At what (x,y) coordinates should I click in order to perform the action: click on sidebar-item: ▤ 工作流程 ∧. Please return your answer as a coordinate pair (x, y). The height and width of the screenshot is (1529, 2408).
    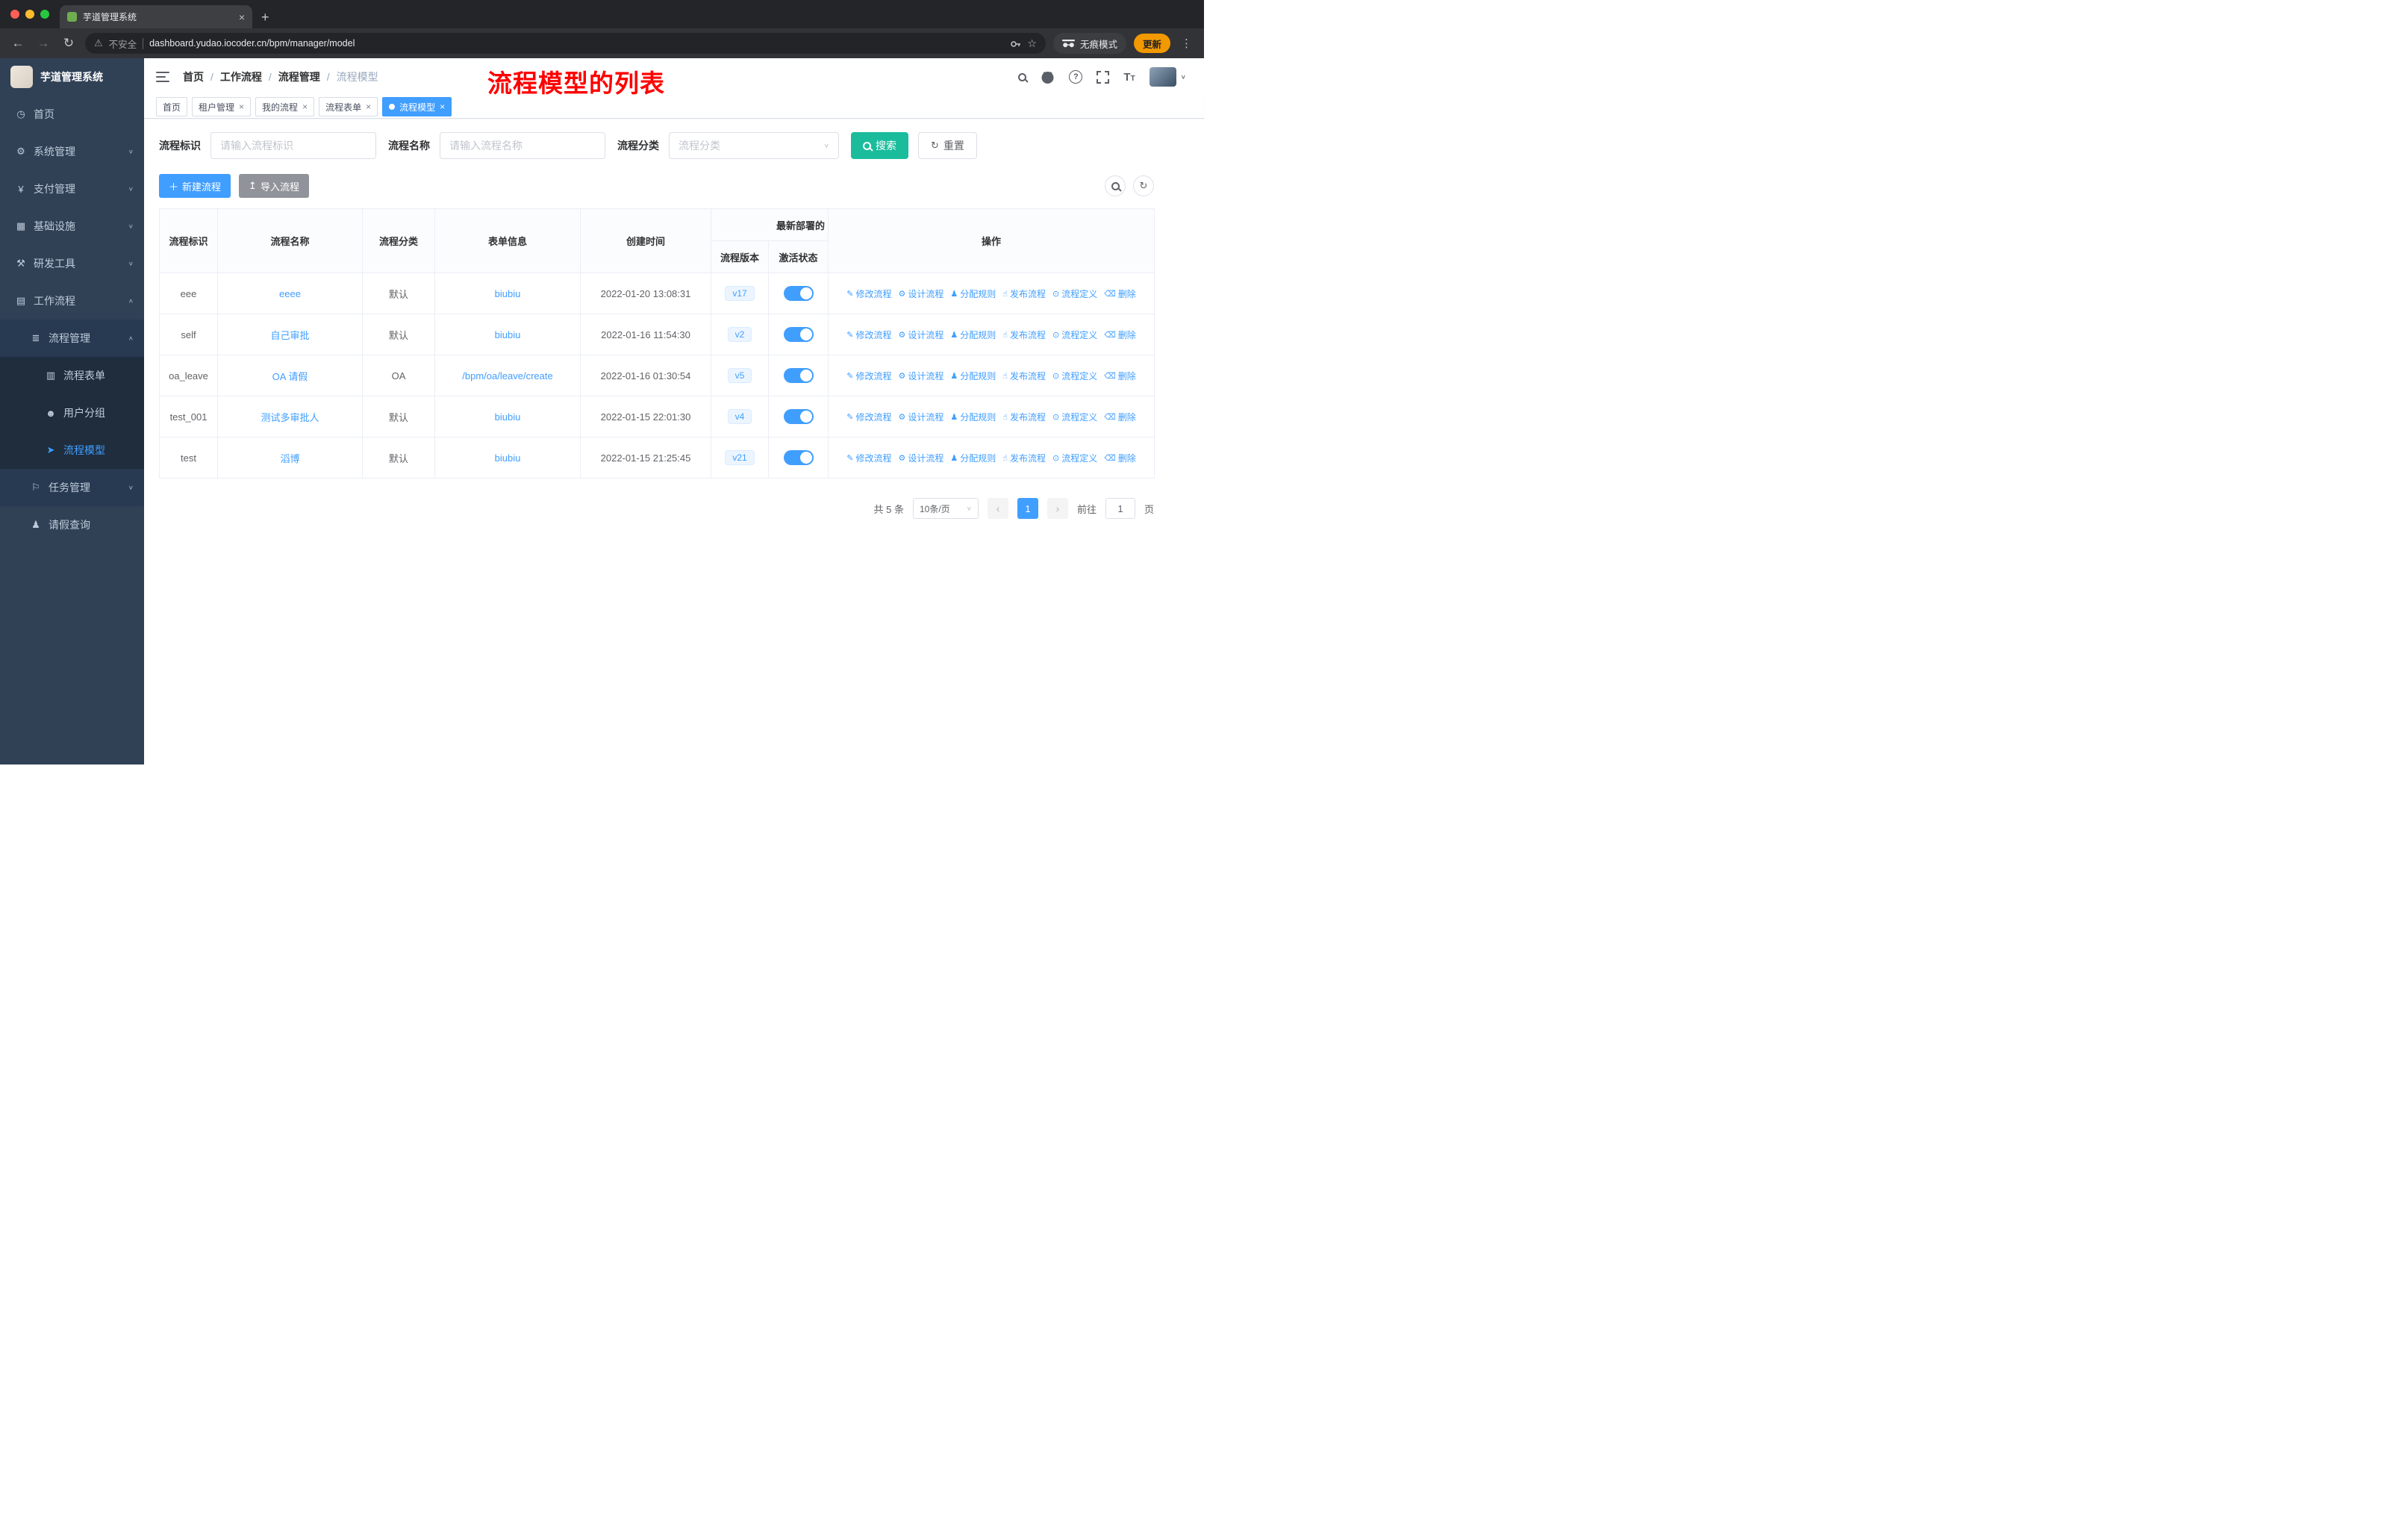
    Looking at the image, I should click on (72, 301).